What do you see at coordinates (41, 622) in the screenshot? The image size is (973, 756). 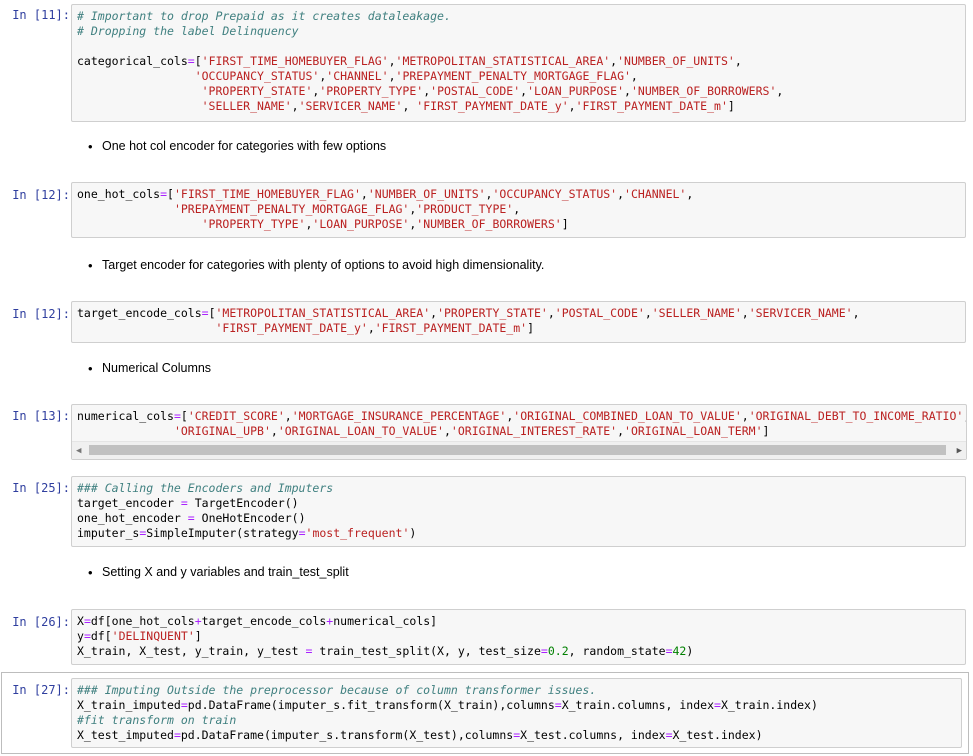 I see `cell-prompt: In [26]:` at bounding box center [41, 622].